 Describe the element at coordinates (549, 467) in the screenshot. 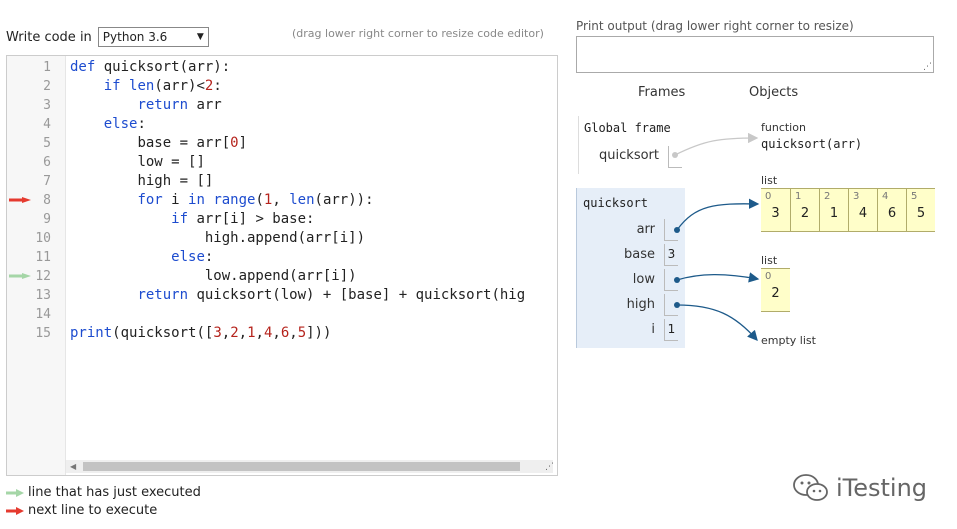

I see `editor-resize-handle-icon: ⋰` at that location.